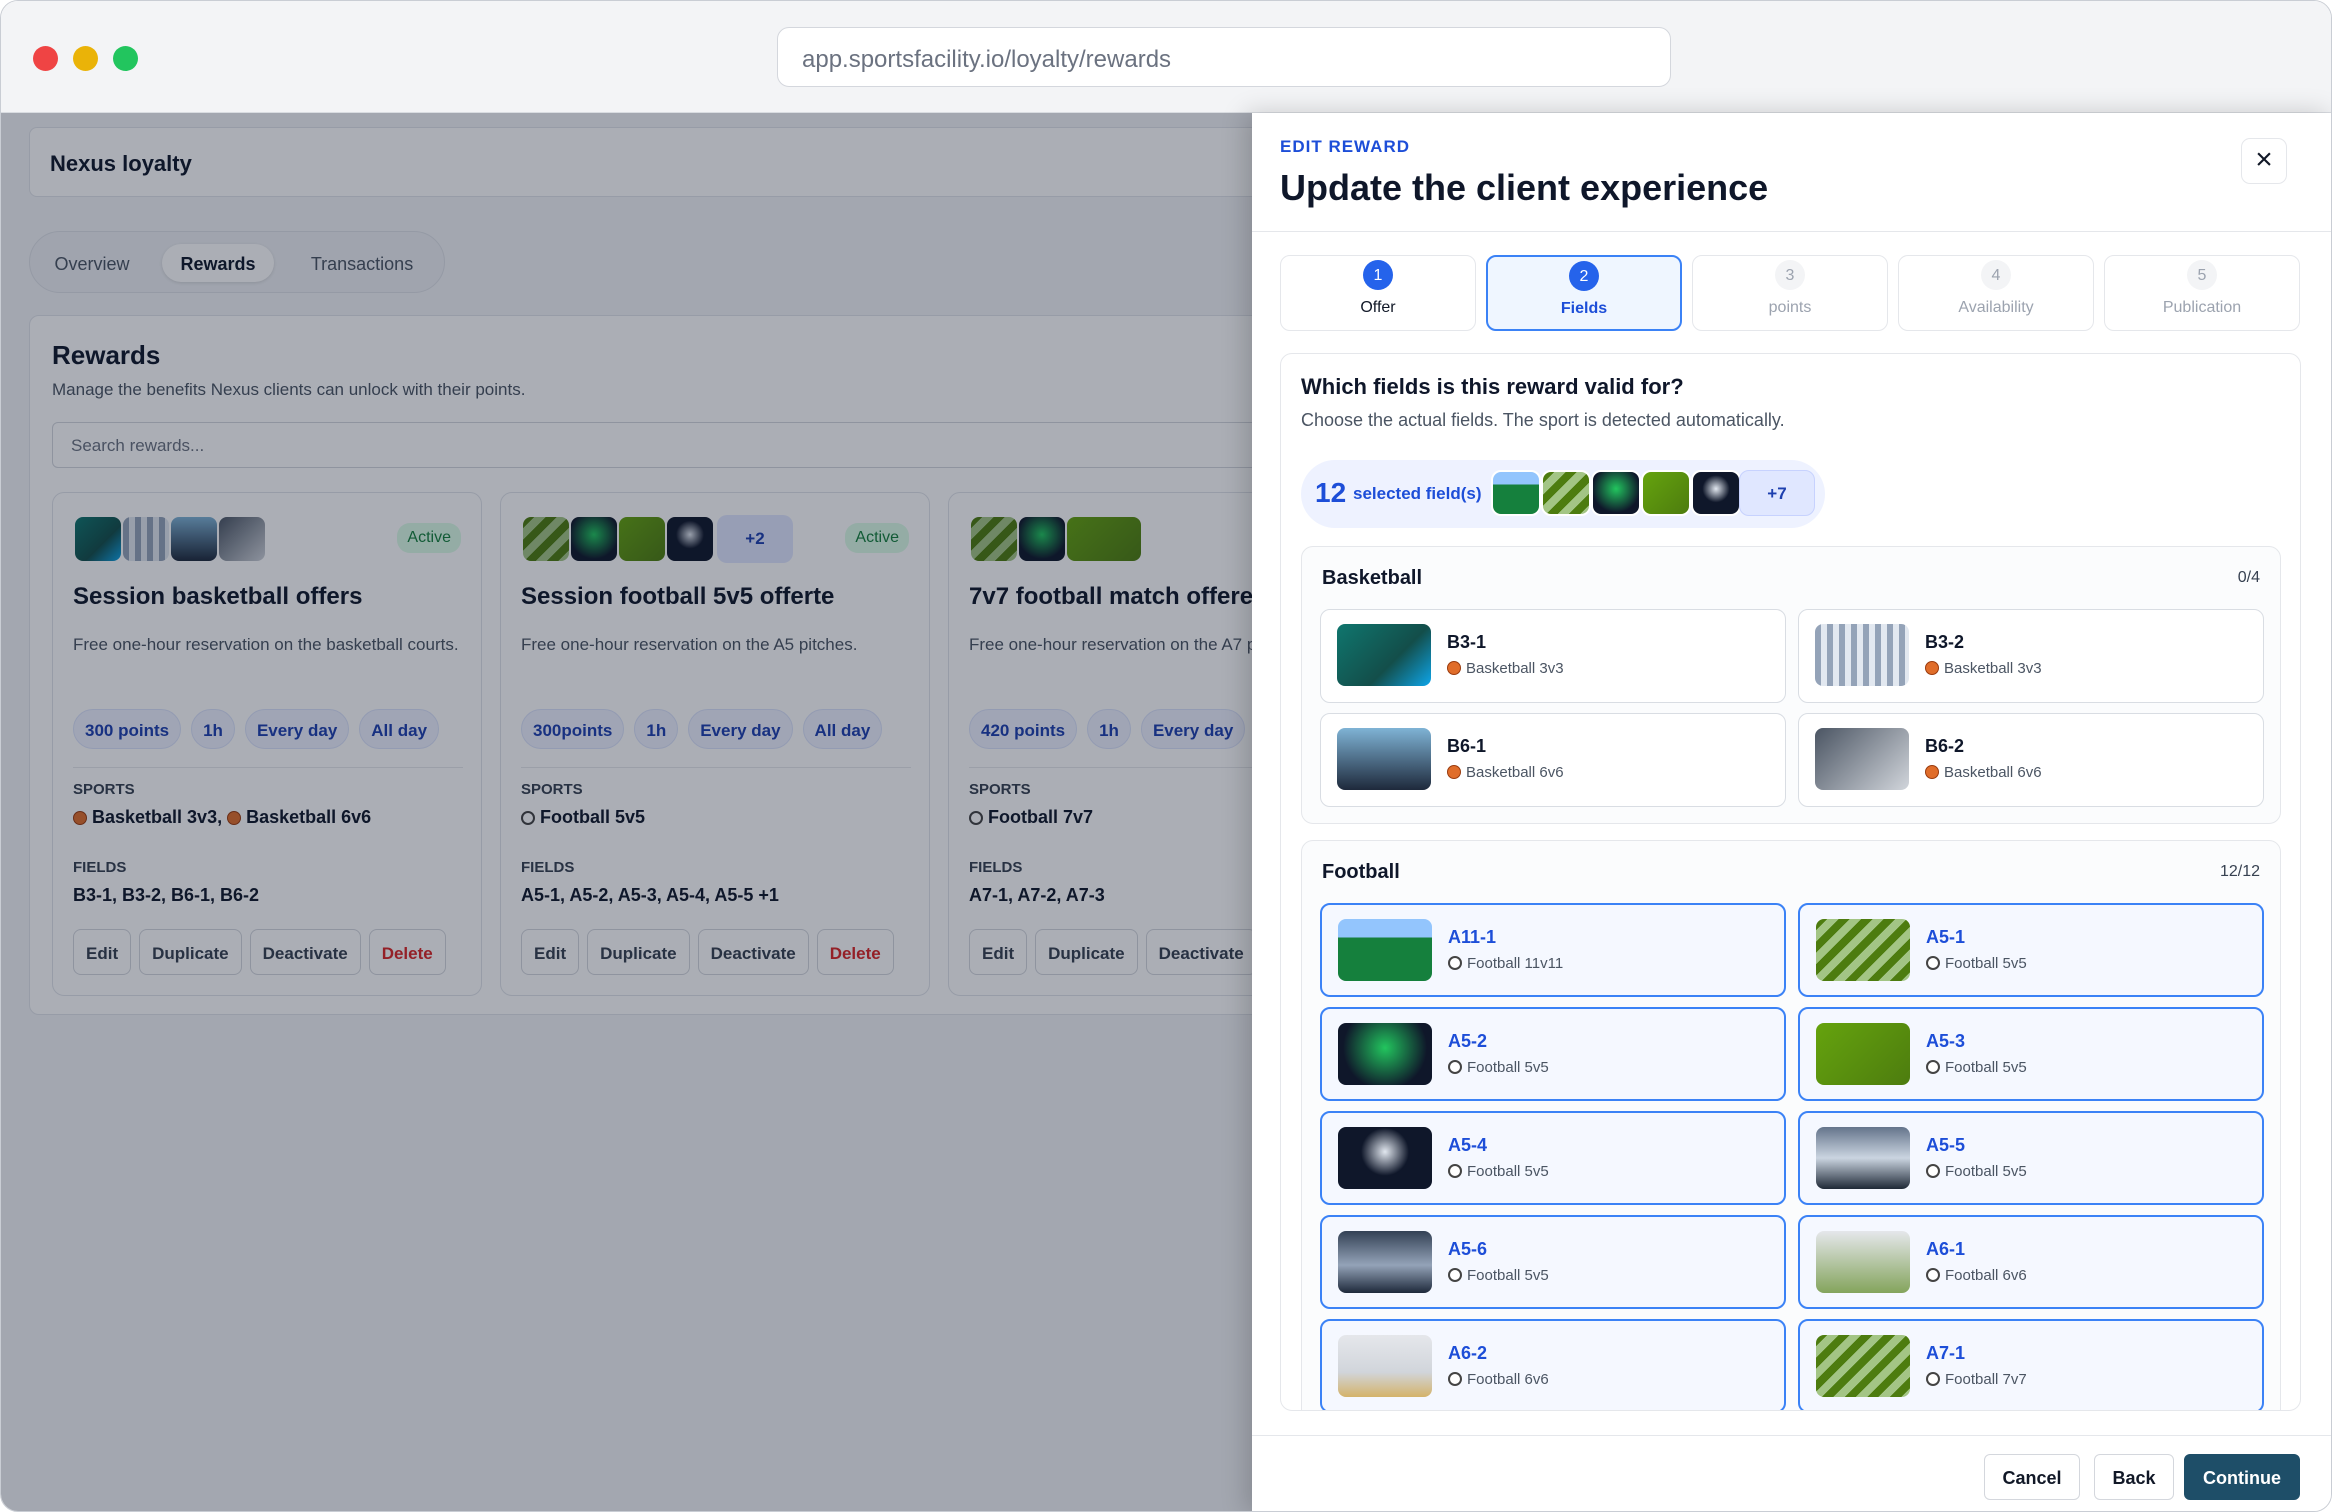  Describe the element at coordinates (1372, 578) in the screenshot. I see `group-title: Basketball` at that location.